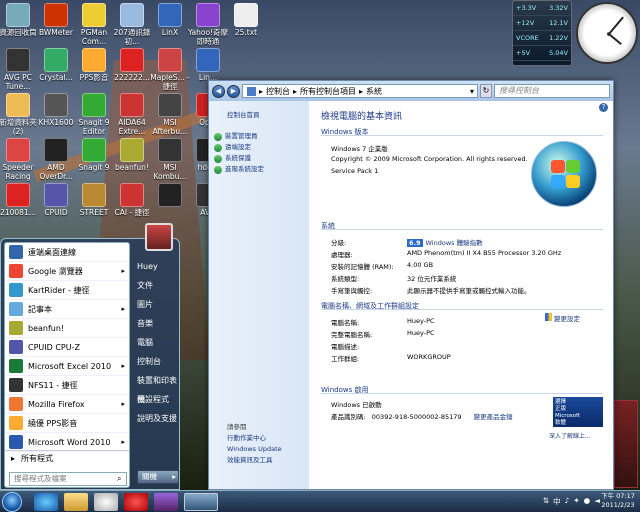 This screenshot has height=512, width=640. Describe the element at coordinates (542, 38) in the screenshot. I see `voltage-reading: VCORE 1.22V` at that location.